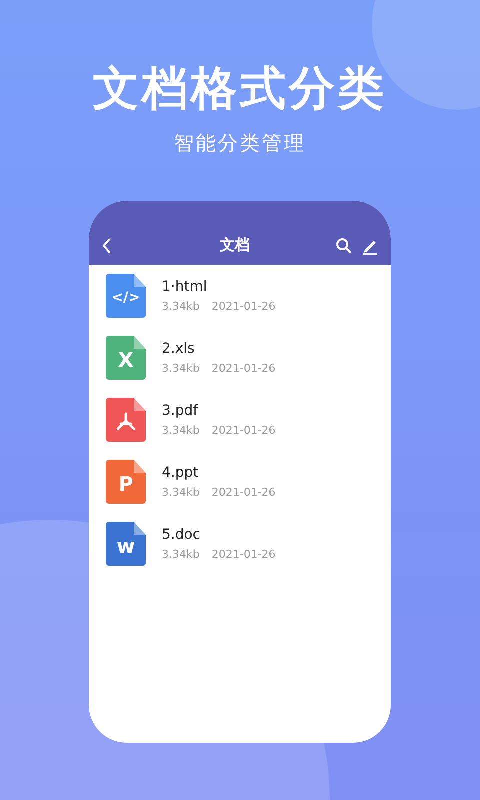  I want to click on pdf-icon, so click(126, 422).